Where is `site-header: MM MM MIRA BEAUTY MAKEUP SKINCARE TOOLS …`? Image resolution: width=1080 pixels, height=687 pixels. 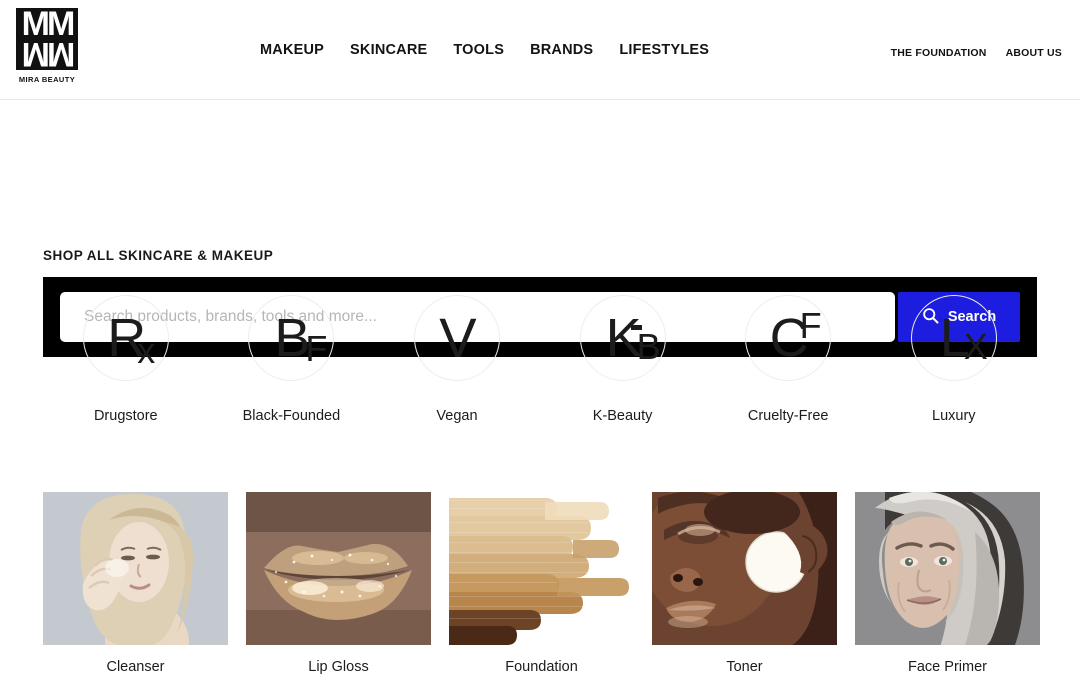
site-header: MM MM MIRA BEAUTY MAKEUP SKINCARE TOOLS … is located at coordinates (540, 50).